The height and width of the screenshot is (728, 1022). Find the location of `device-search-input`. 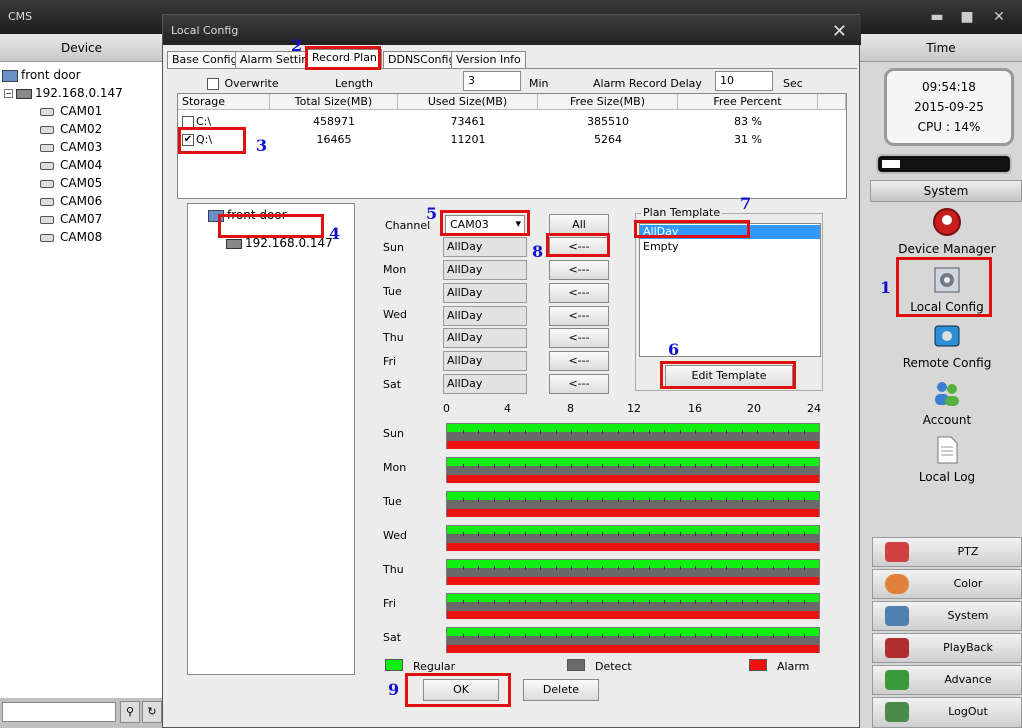

device-search-input is located at coordinates (59, 712).